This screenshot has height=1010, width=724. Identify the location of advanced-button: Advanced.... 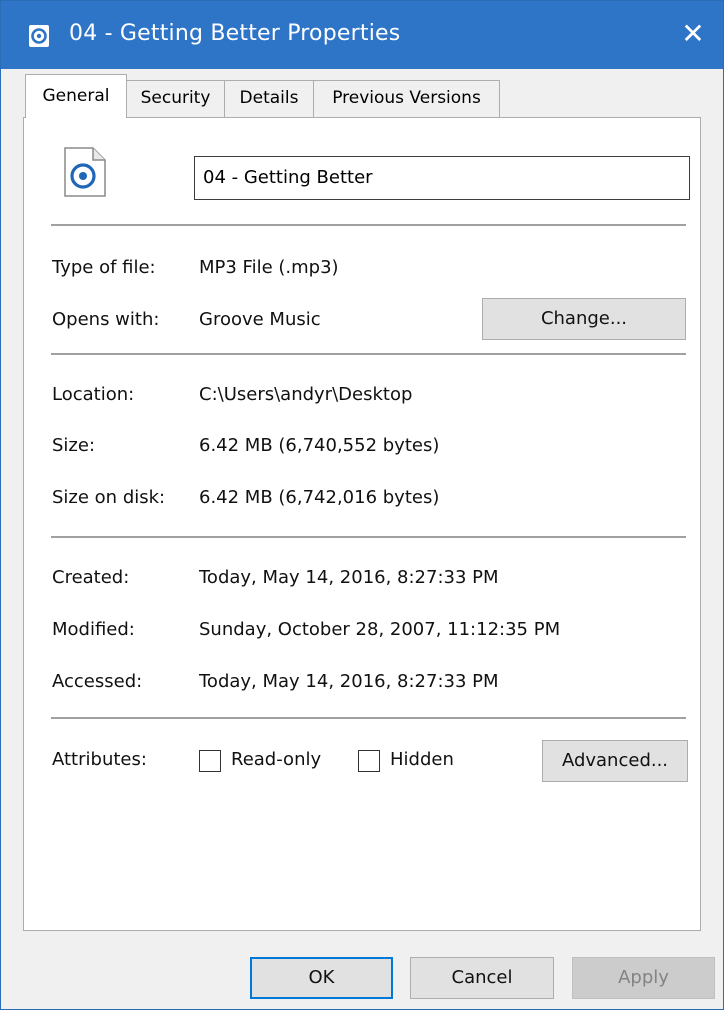
(615, 761).